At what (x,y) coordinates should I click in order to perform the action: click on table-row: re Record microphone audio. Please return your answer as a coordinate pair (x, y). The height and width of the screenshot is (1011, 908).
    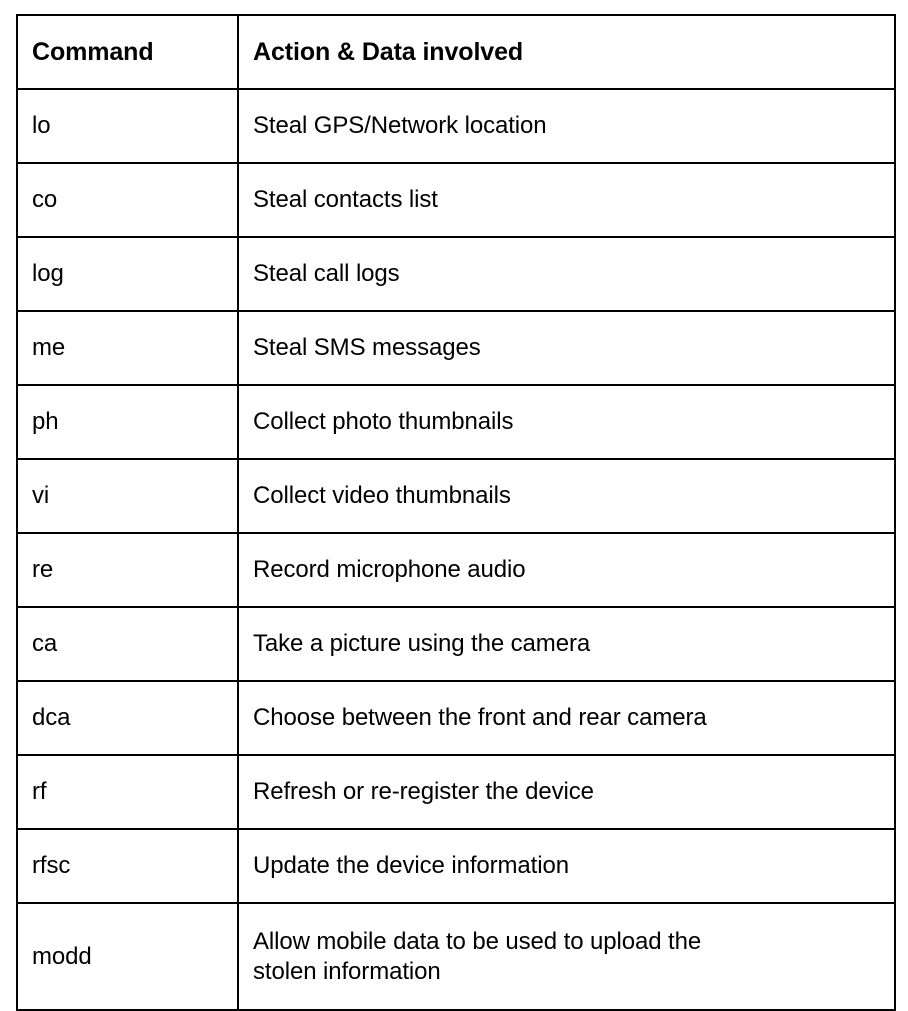
    Looking at the image, I should click on (456, 570).